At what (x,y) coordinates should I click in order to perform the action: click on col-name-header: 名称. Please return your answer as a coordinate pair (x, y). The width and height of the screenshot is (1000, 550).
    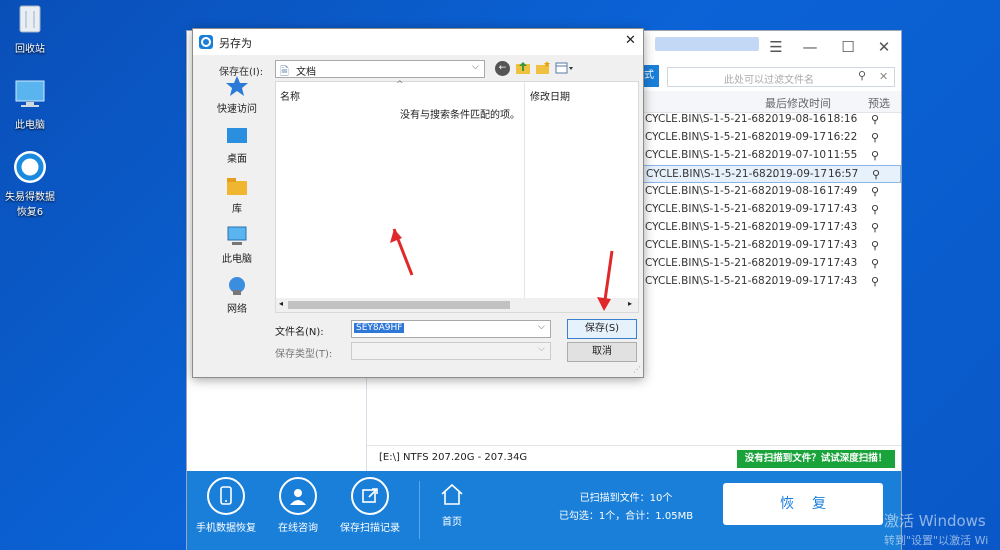
    Looking at the image, I should click on (290, 95).